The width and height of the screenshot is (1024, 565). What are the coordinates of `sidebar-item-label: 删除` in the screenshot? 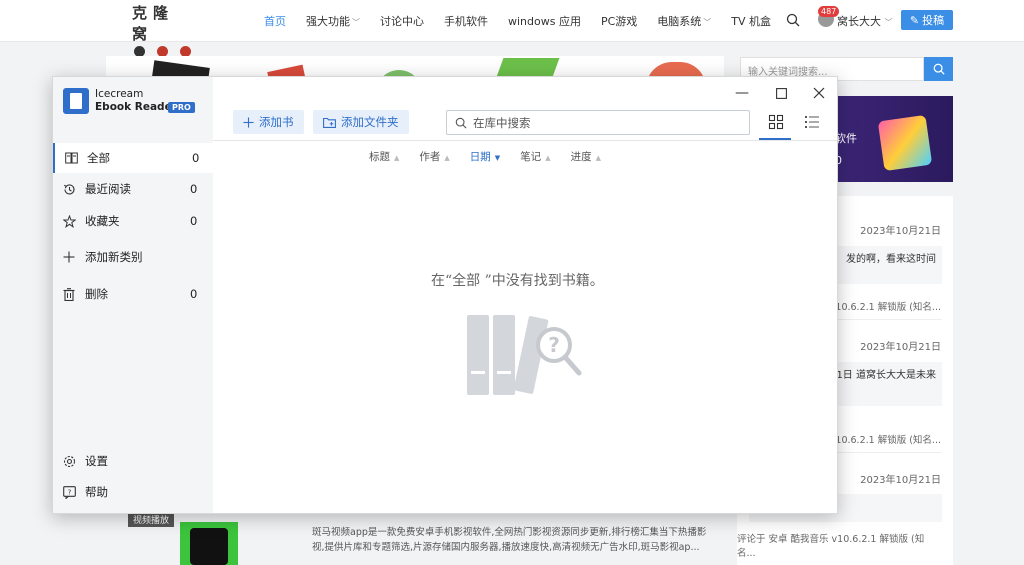 It's located at (96, 294).